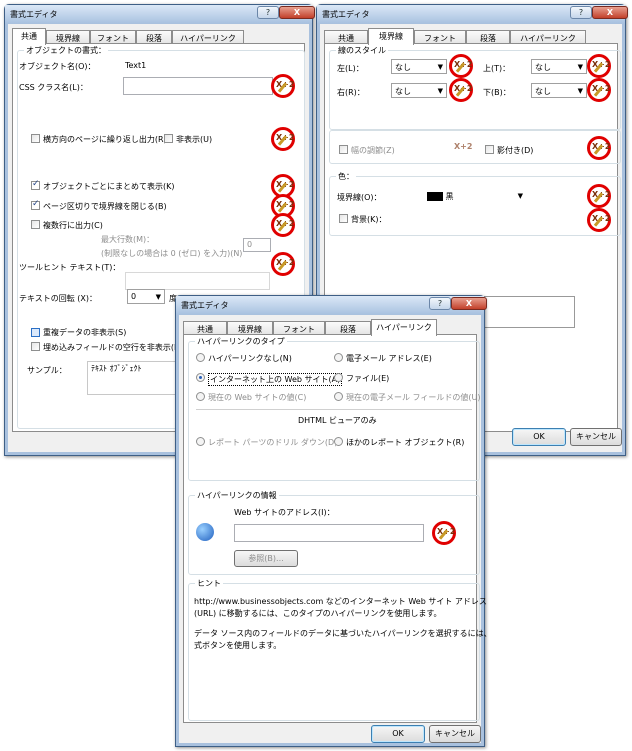 This screenshot has width=632, height=751. What do you see at coordinates (497, 68) in the screenshot?
I see `top-label: 上(T)：` at bounding box center [497, 68].